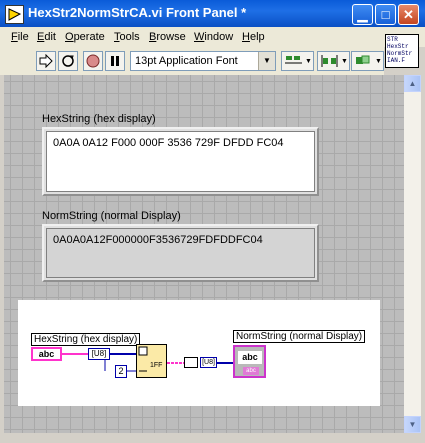 This screenshot has height=443, width=425. Describe the element at coordinates (299, 336) in the screenshot. I see `norm-terminal-label: NormString (normal Display)` at that location.